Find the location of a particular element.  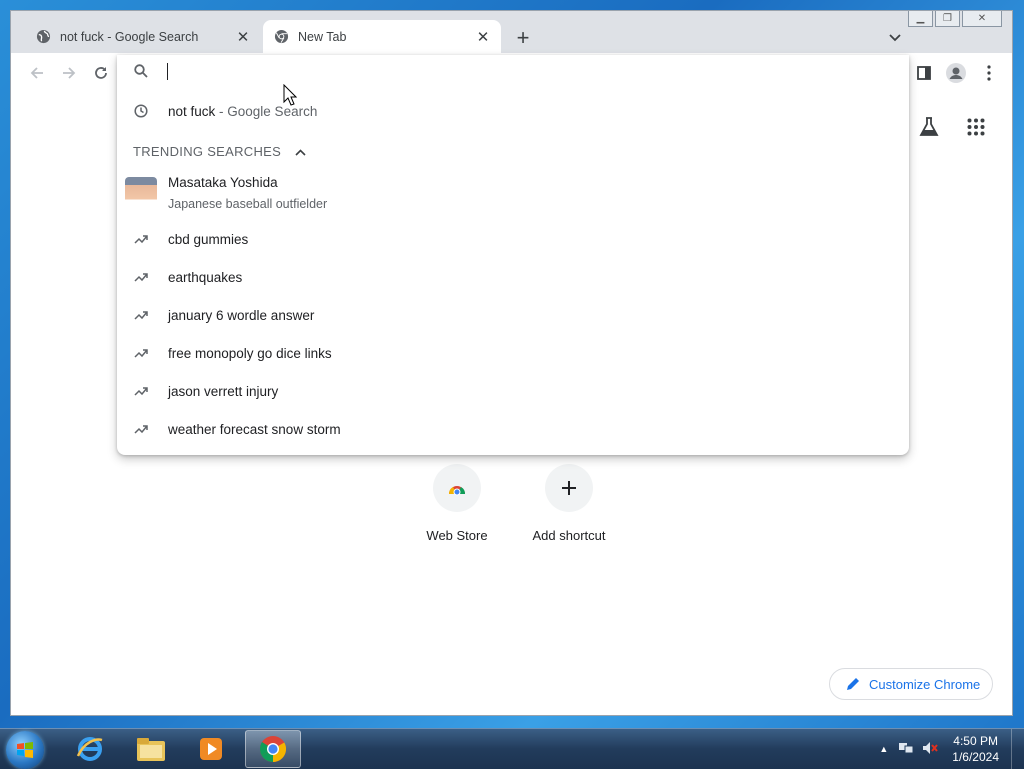

history-clock-icon is located at coordinates (141, 111).